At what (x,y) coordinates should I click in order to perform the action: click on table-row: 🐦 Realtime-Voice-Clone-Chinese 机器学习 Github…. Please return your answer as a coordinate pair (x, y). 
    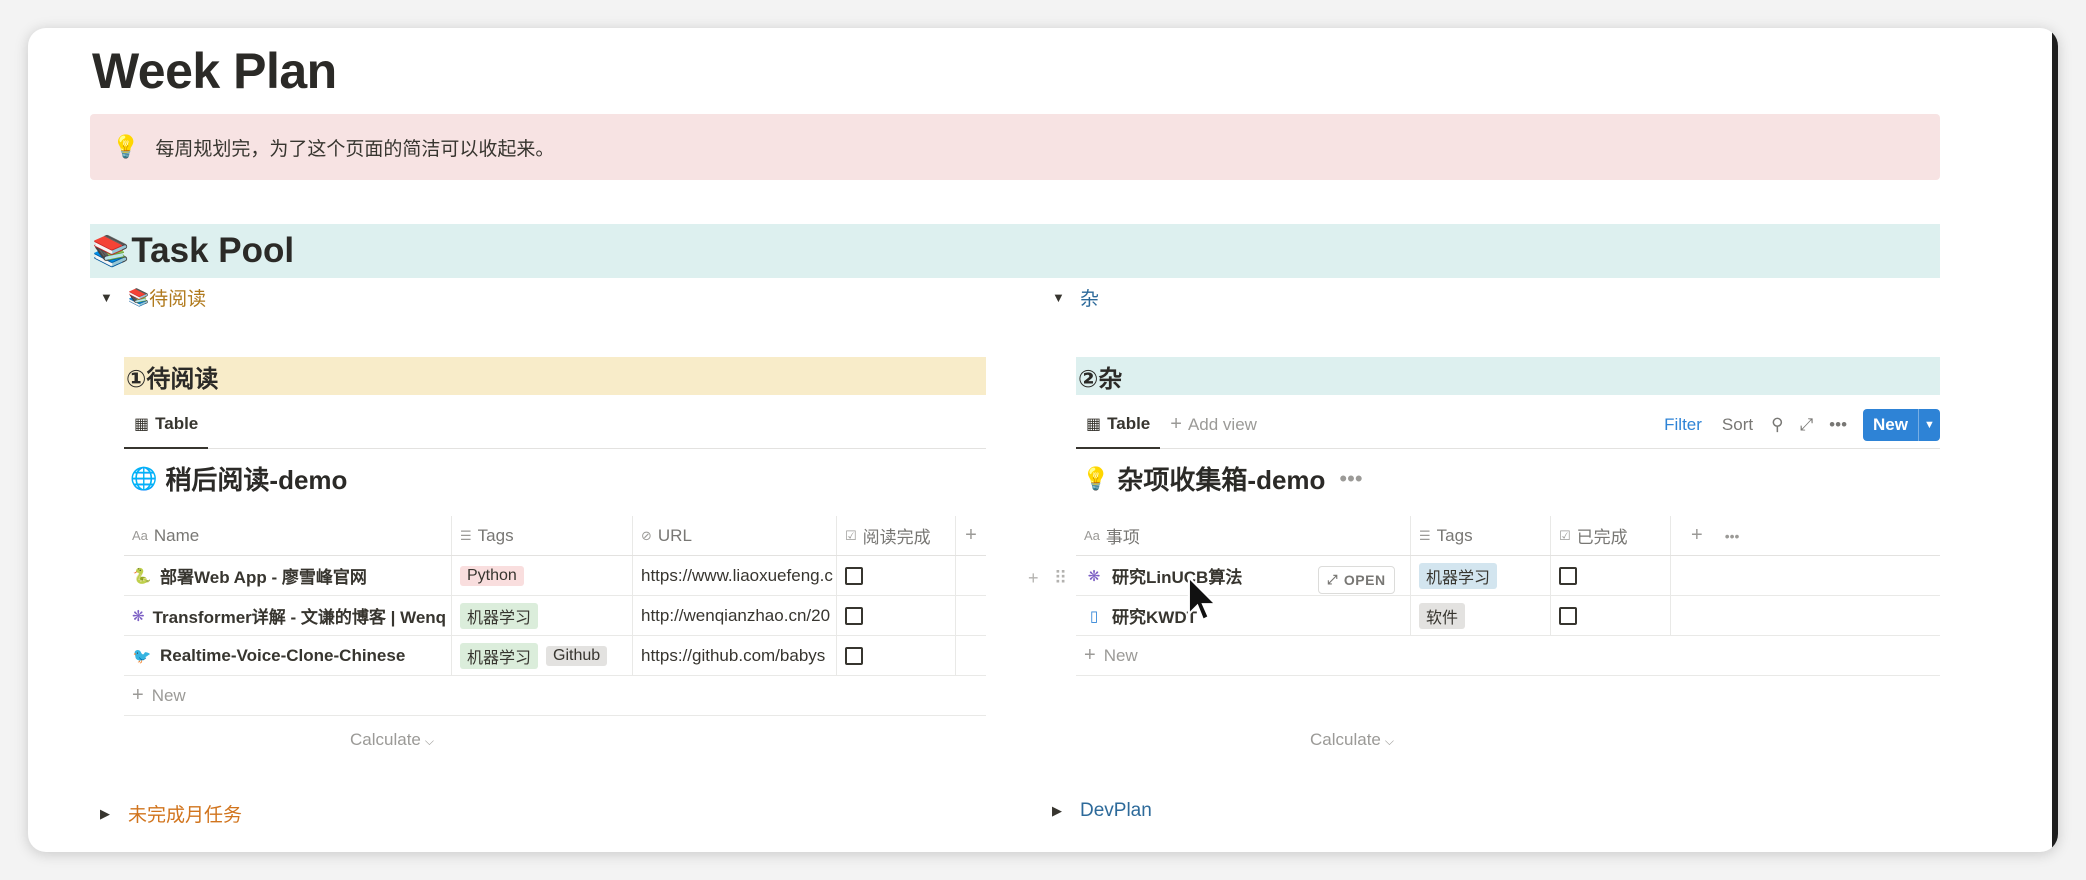
    Looking at the image, I should click on (555, 656).